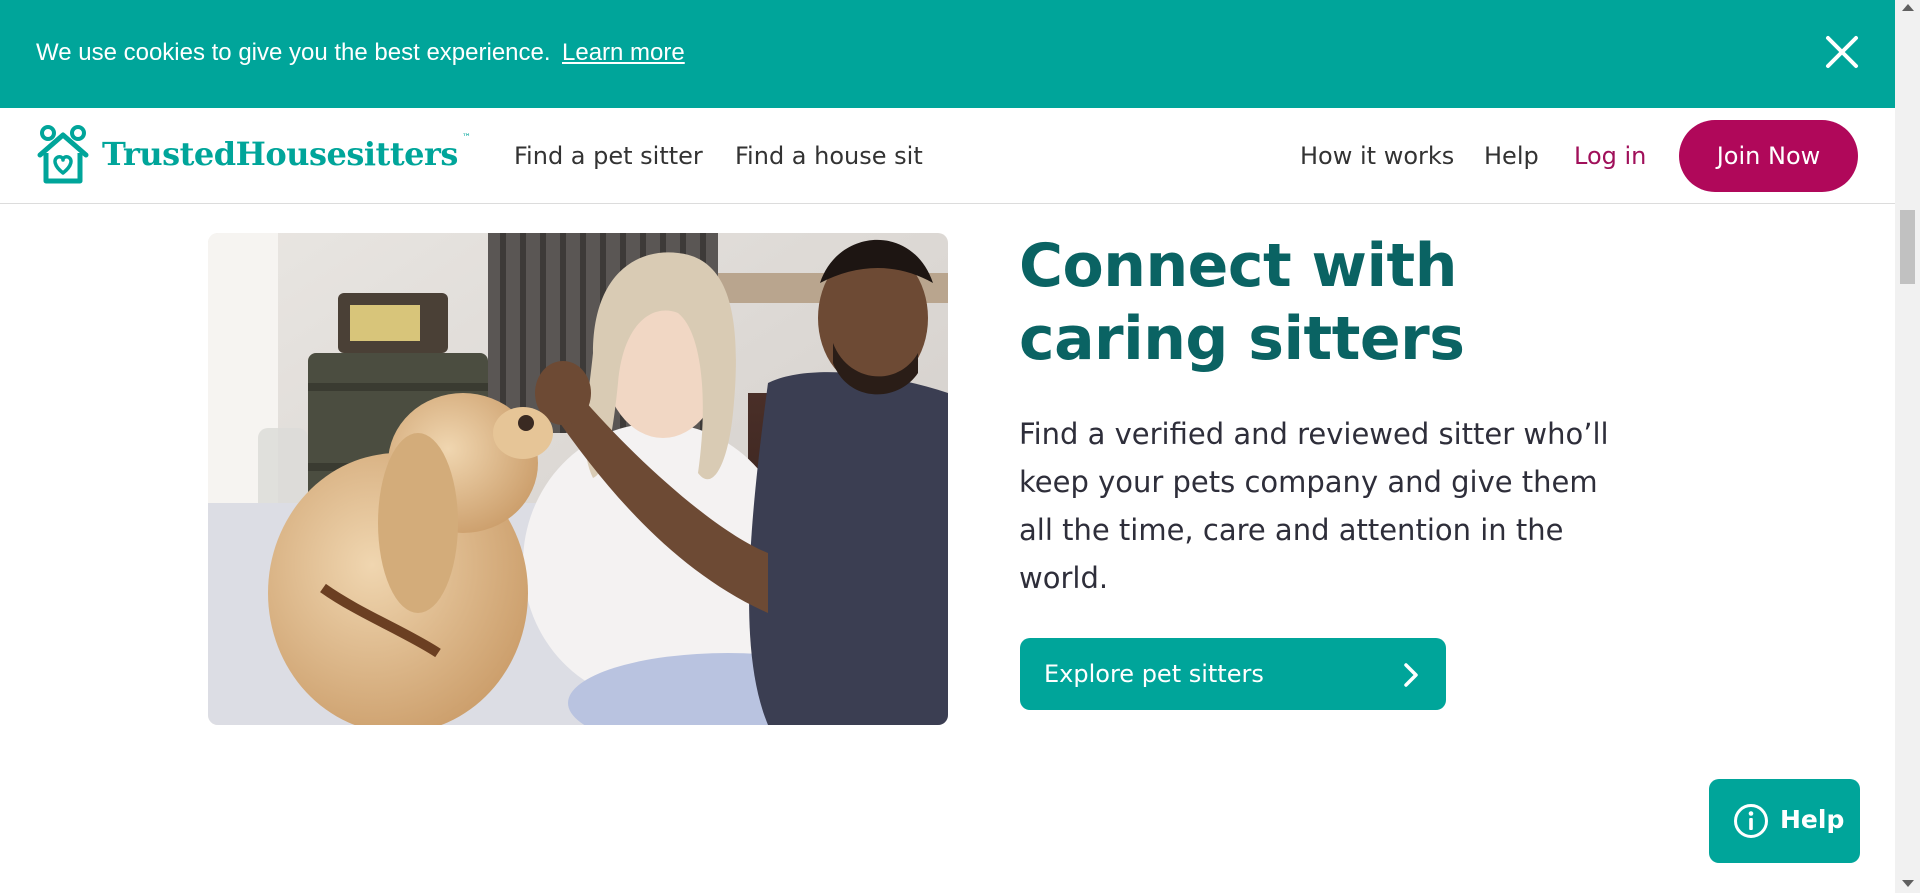  I want to click on help-widget-button: Help, so click(1784, 821).